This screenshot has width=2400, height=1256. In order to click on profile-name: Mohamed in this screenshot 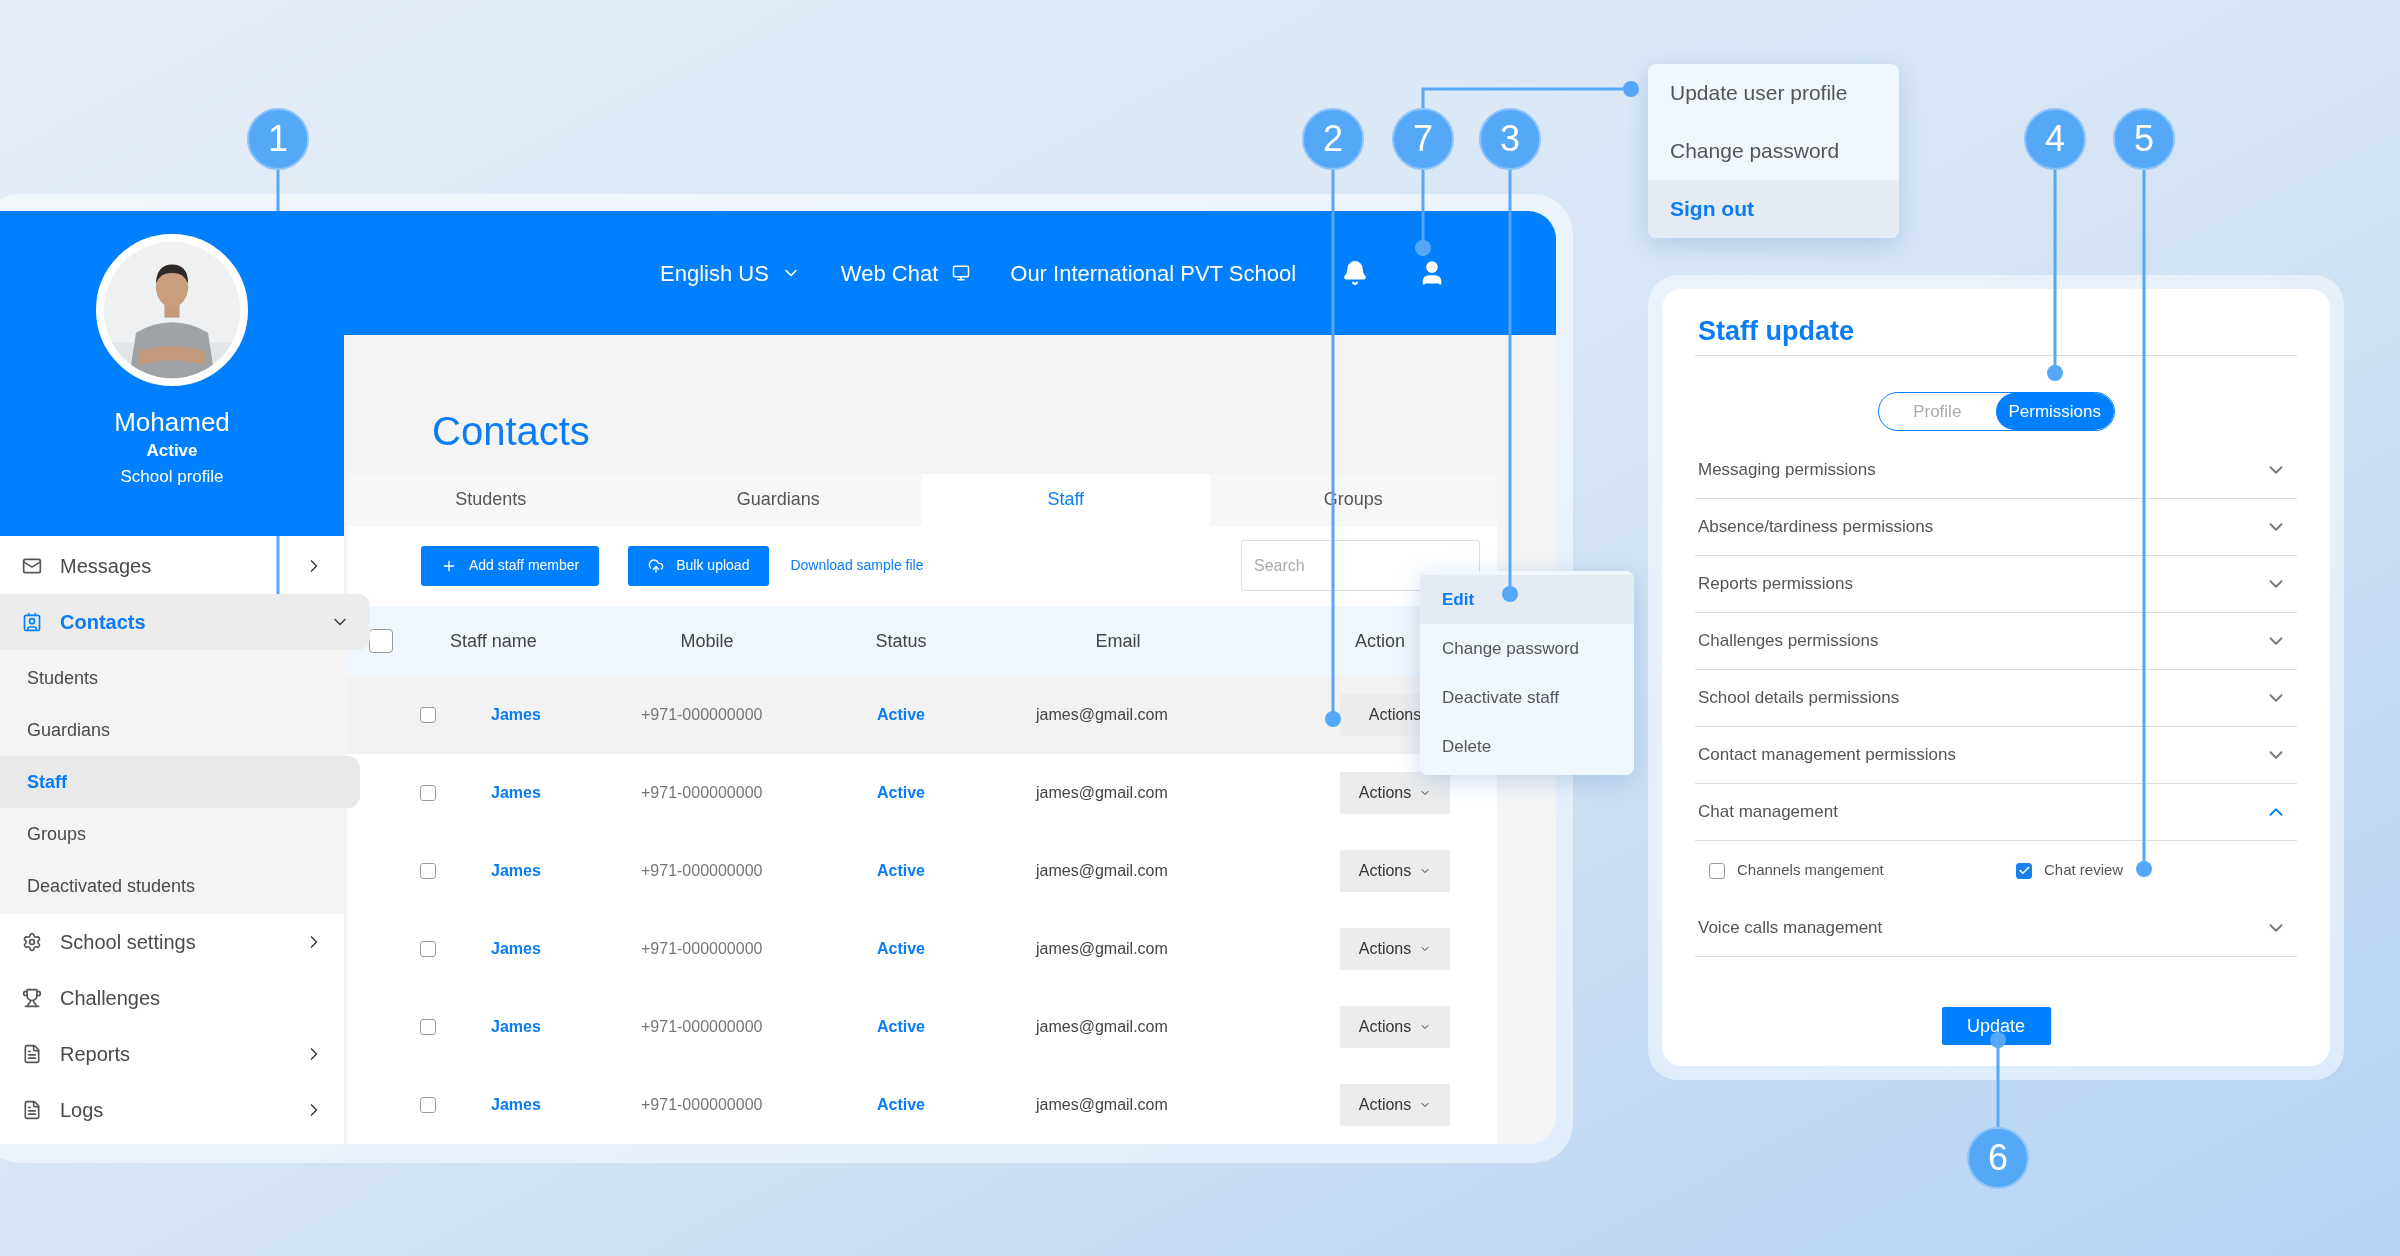, I will do `click(172, 422)`.